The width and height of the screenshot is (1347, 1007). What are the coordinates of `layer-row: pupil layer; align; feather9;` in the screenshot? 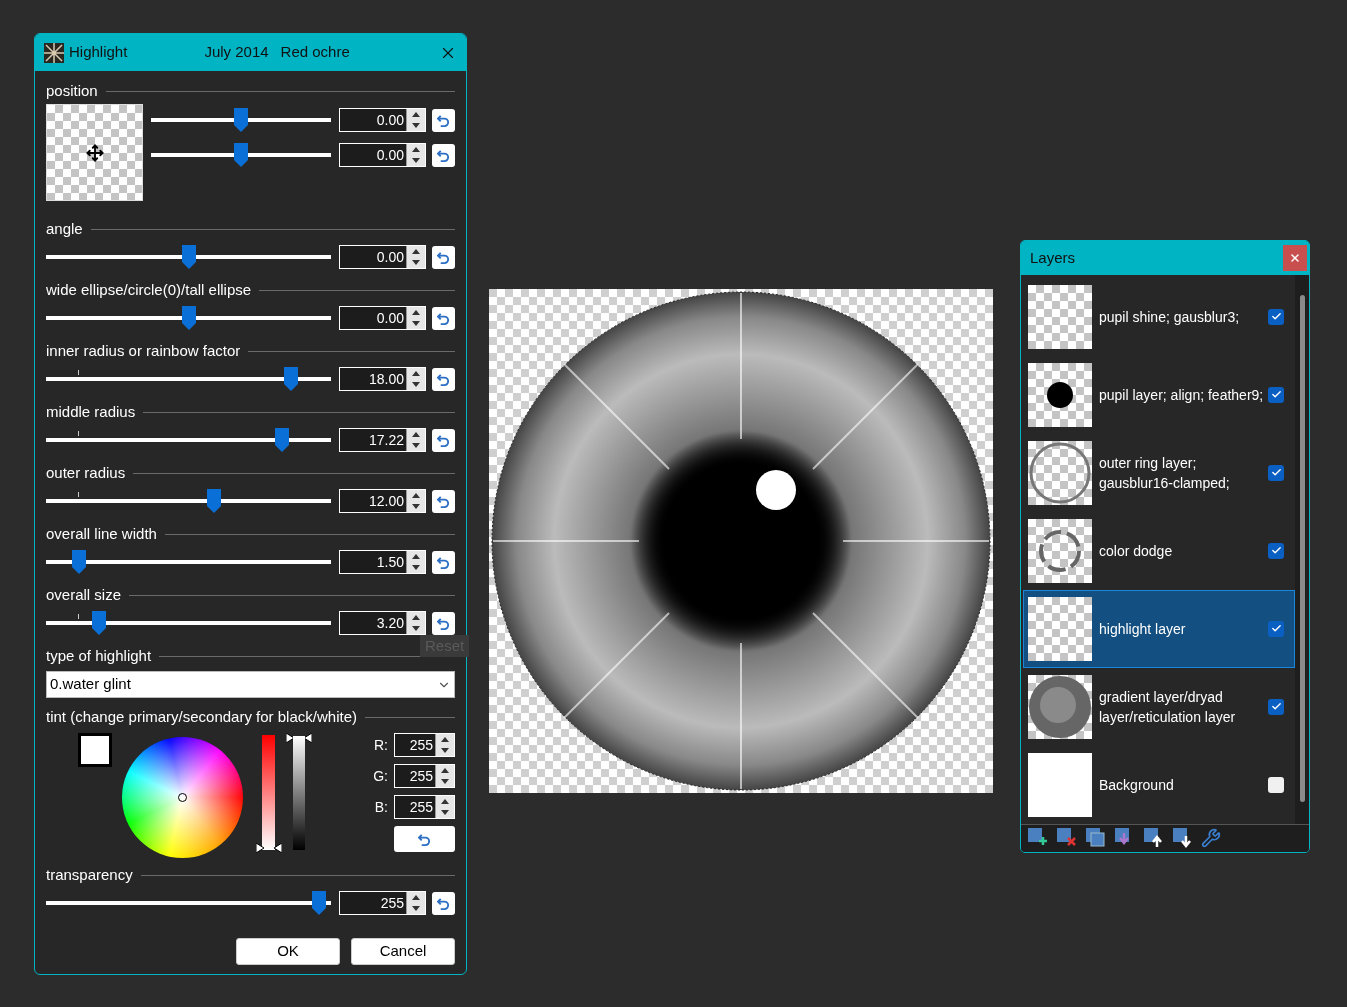 It's located at (1159, 394).